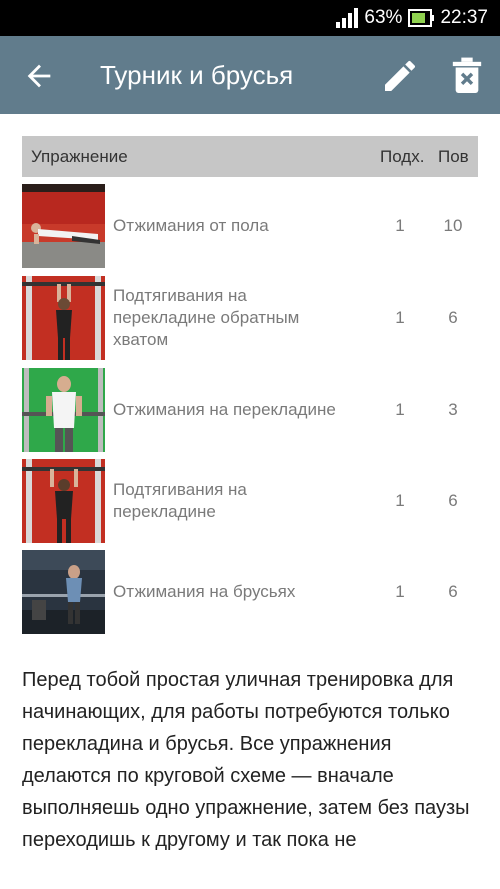  What do you see at coordinates (421, 18) in the screenshot?
I see `battery-icon` at bounding box center [421, 18].